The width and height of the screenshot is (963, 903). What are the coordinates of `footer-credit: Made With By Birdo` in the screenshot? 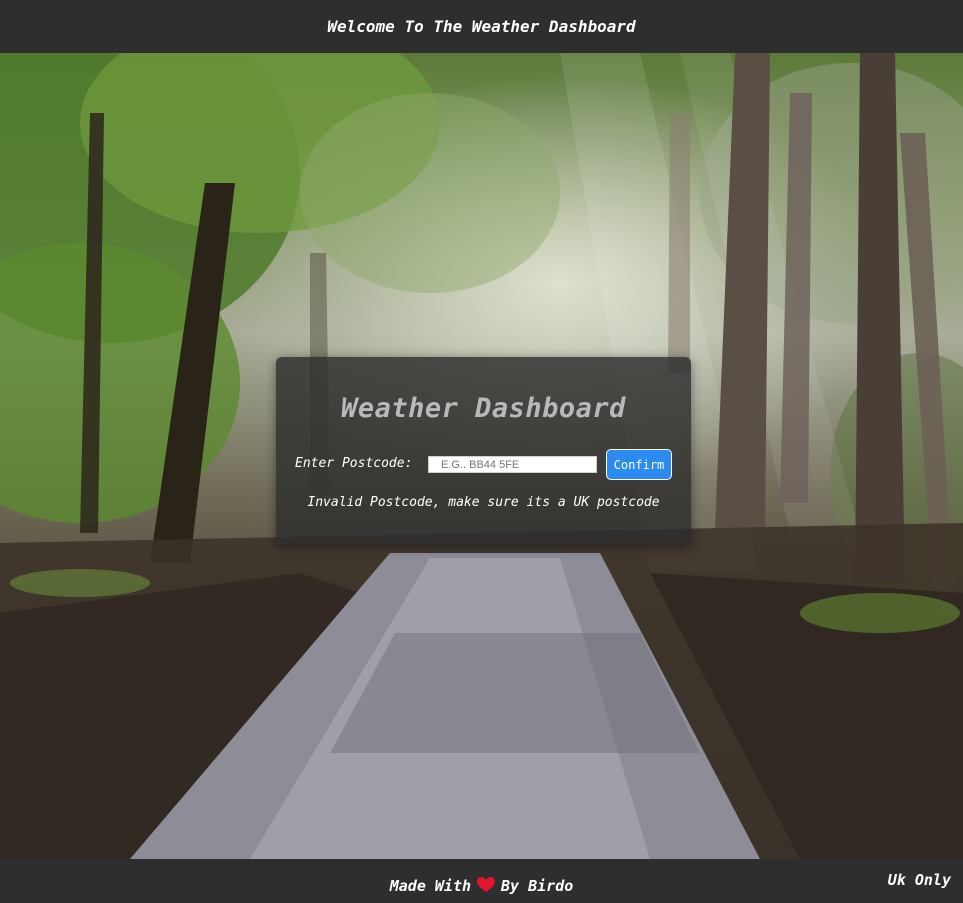 It's located at (481, 887).